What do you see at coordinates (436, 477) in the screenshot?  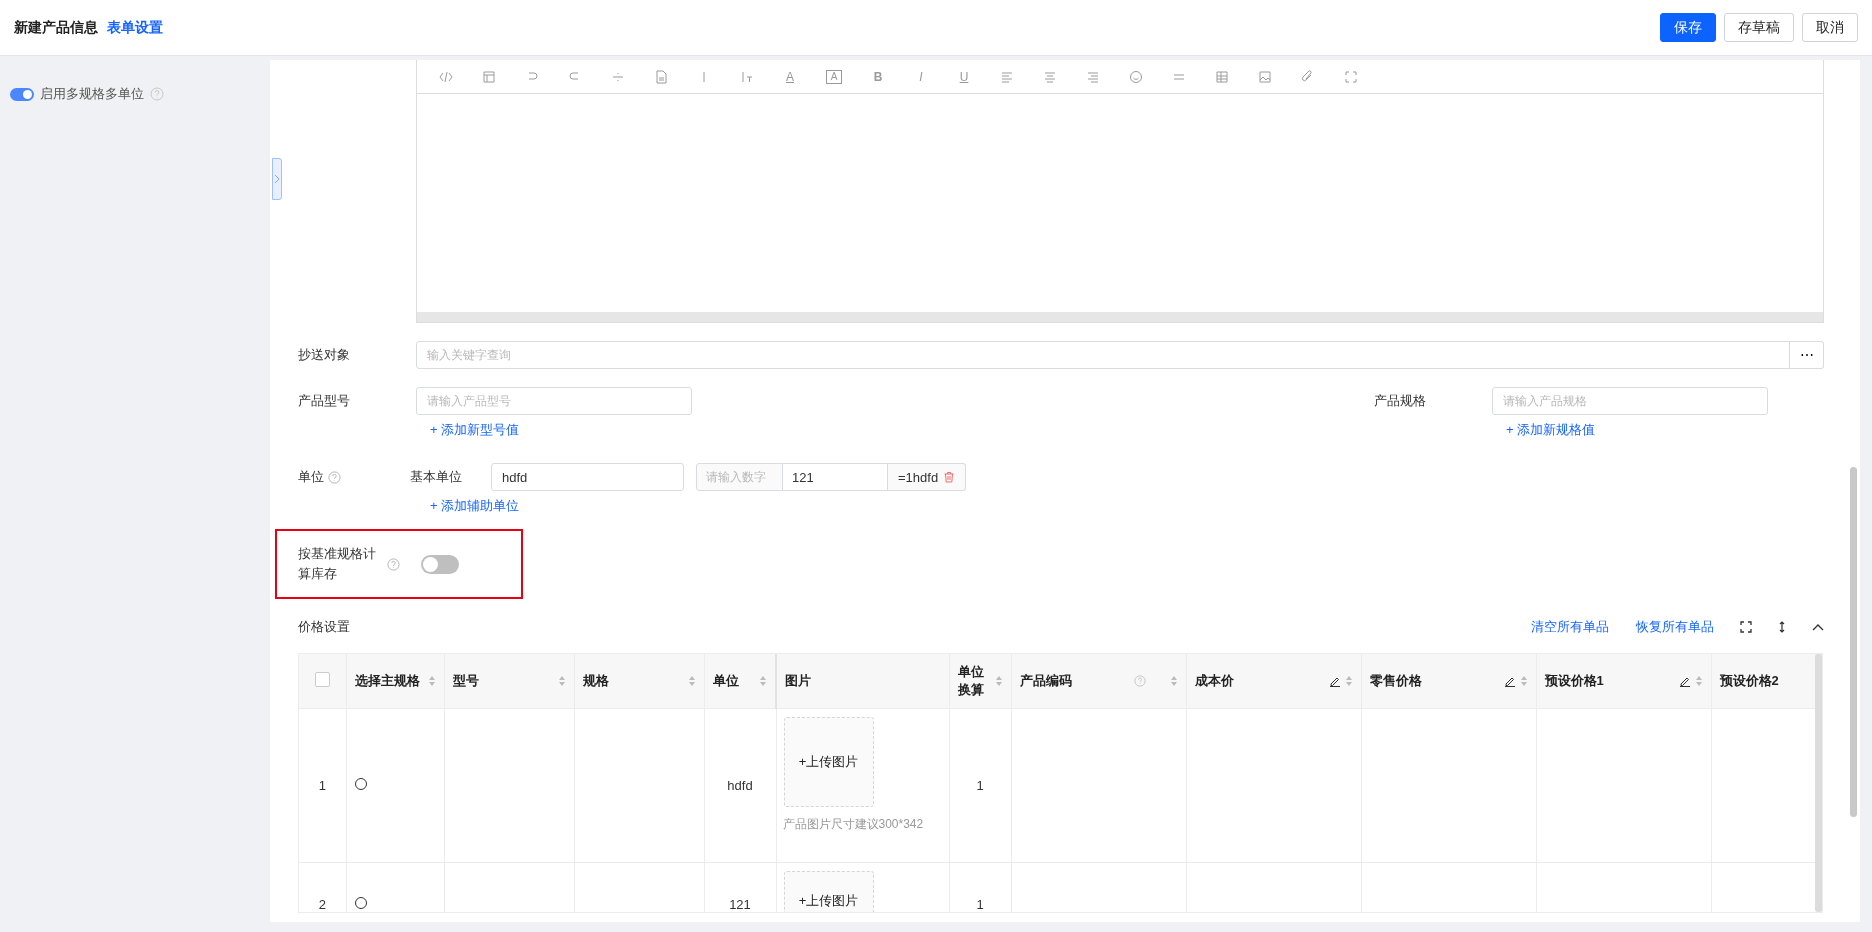 I see `base-unit-label: 基本单位` at bounding box center [436, 477].